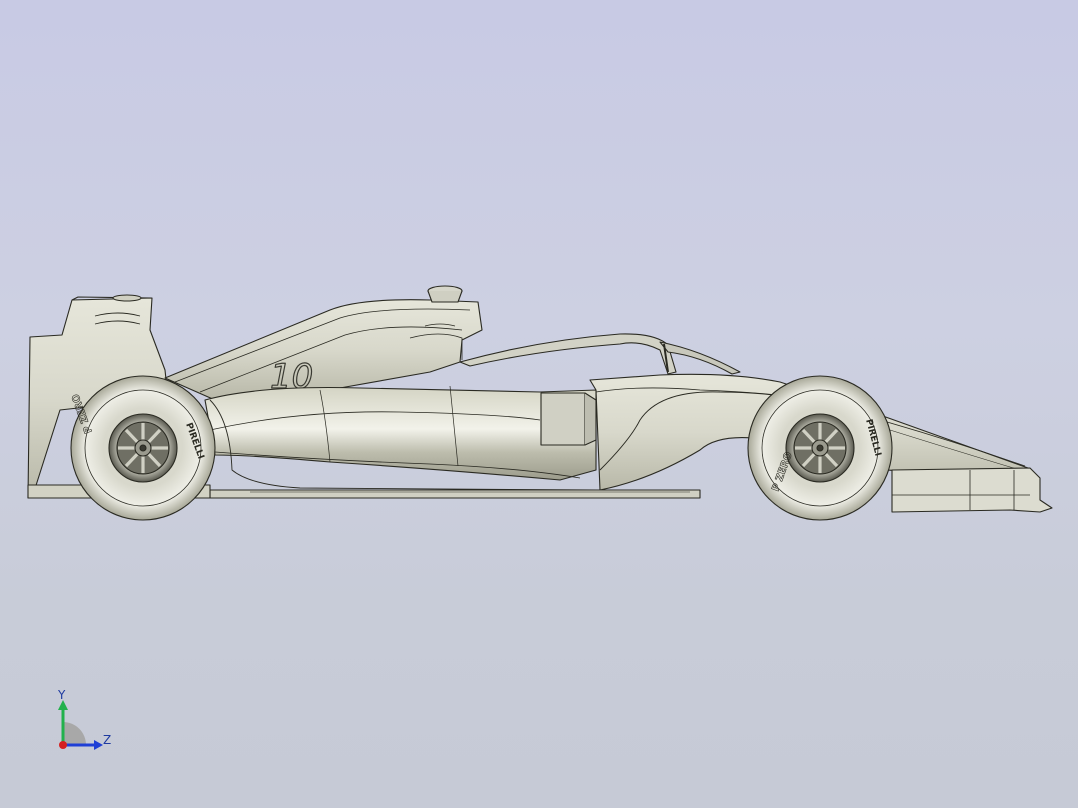 This screenshot has width=1078, height=808. I want to click on z-axis-arrowhead, so click(98, 745).